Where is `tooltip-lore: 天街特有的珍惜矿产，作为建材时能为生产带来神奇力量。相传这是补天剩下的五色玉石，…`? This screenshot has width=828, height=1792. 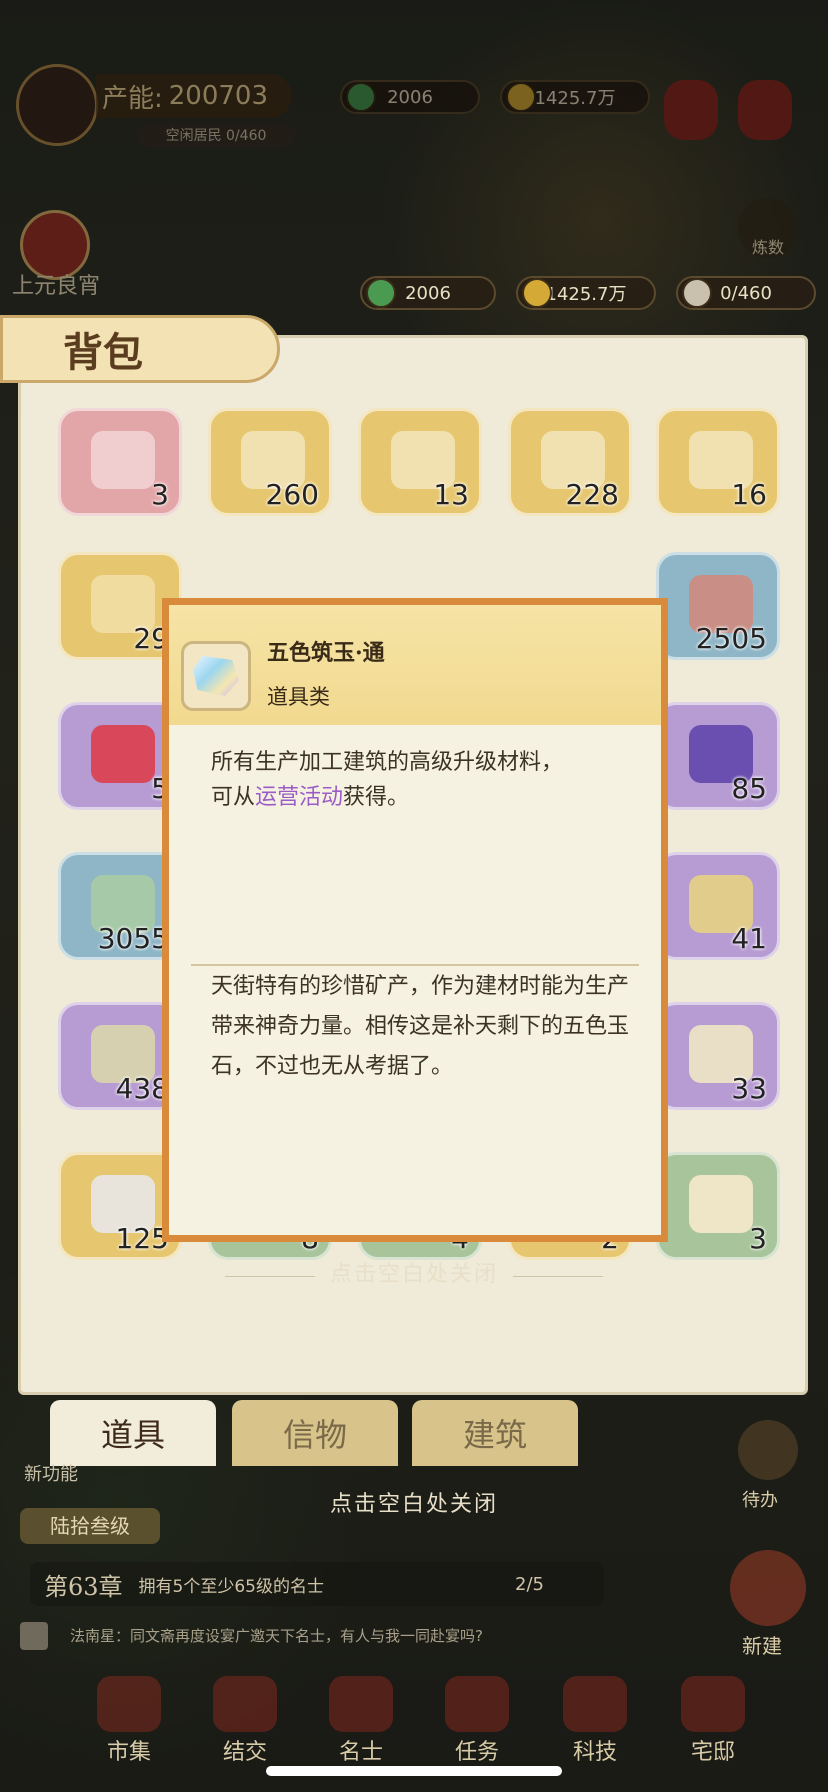 tooltip-lore: 天街特有的珍惜矿产，作为建材时能为生产带来神奇力量。相传这是补天剩下的五色玉石，… is located at coordinates (420, 1026).